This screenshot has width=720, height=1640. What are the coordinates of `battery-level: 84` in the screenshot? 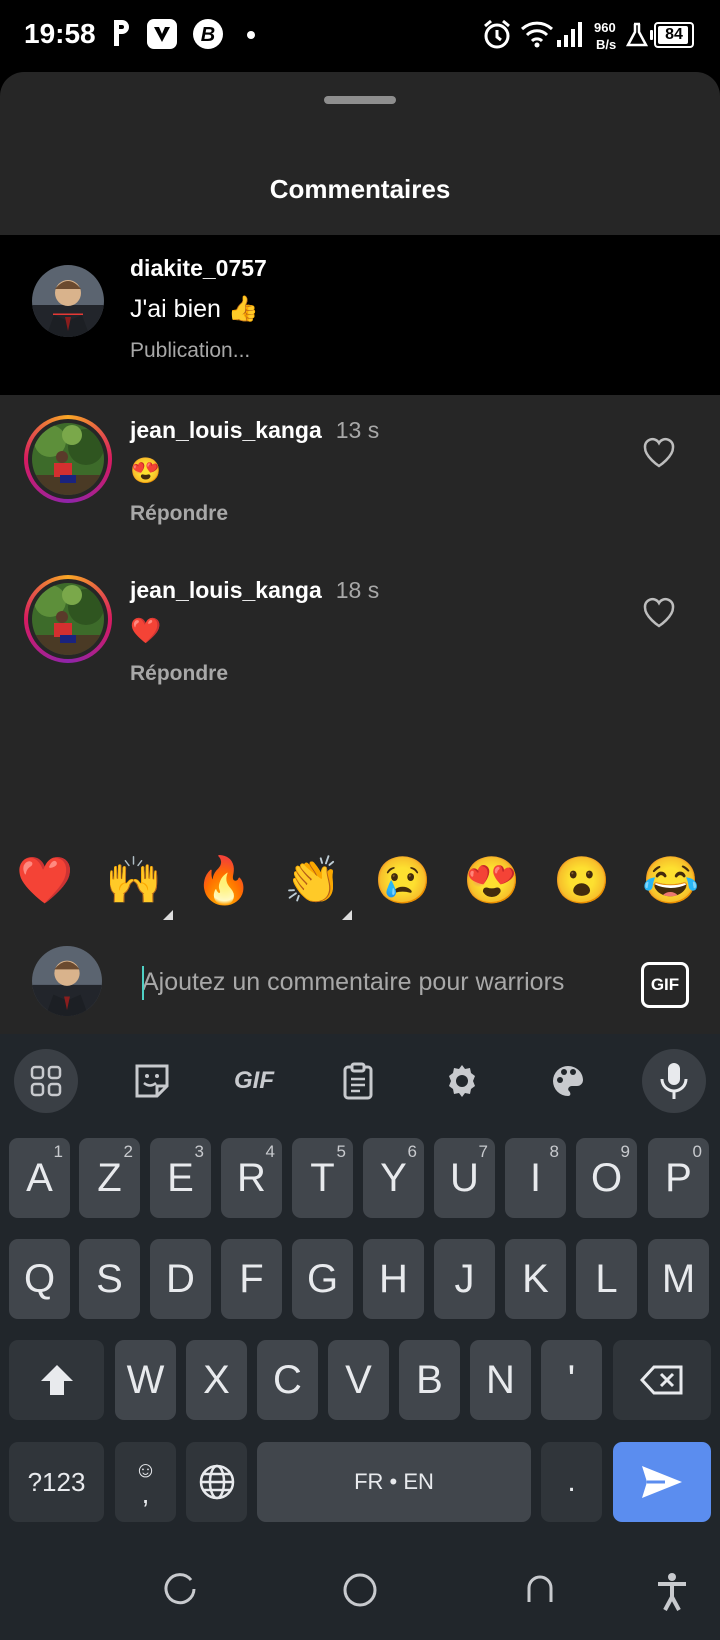 It's located at (674, 34).